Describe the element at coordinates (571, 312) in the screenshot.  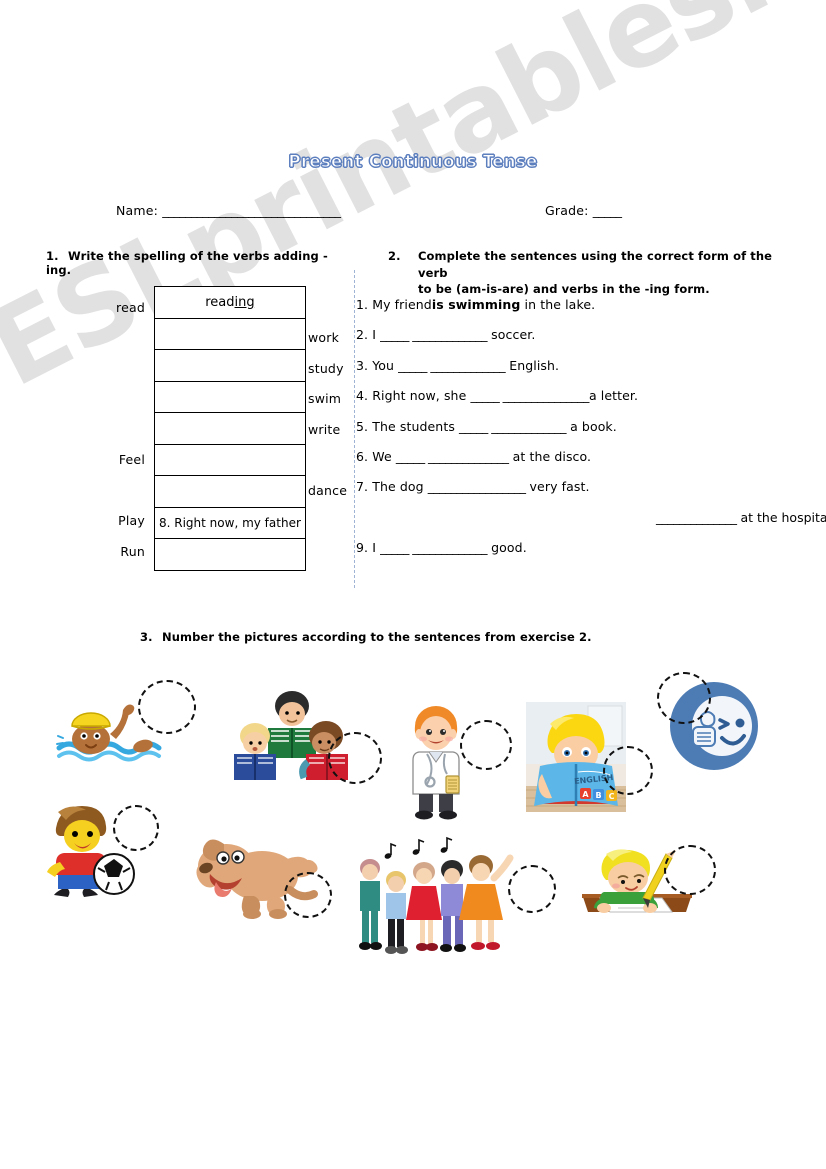
I see `sentence-1: 1. My friendis swimming in the lake.` at that location.